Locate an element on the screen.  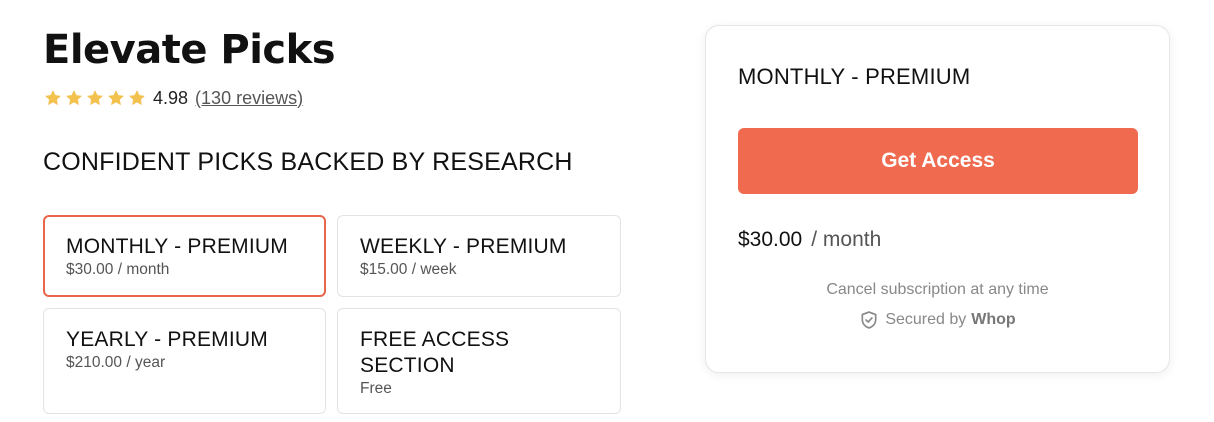
cancel-note: Cancel subscription at any time is located at coordinates (937, 289).